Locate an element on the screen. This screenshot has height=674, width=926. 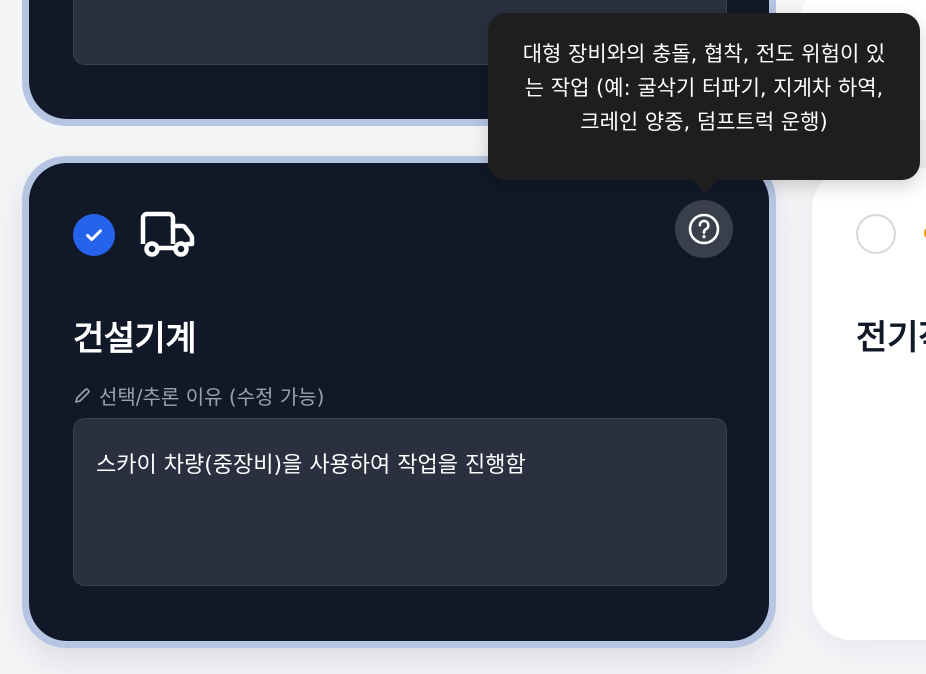
select-radio is located at coordinates (876, 234).